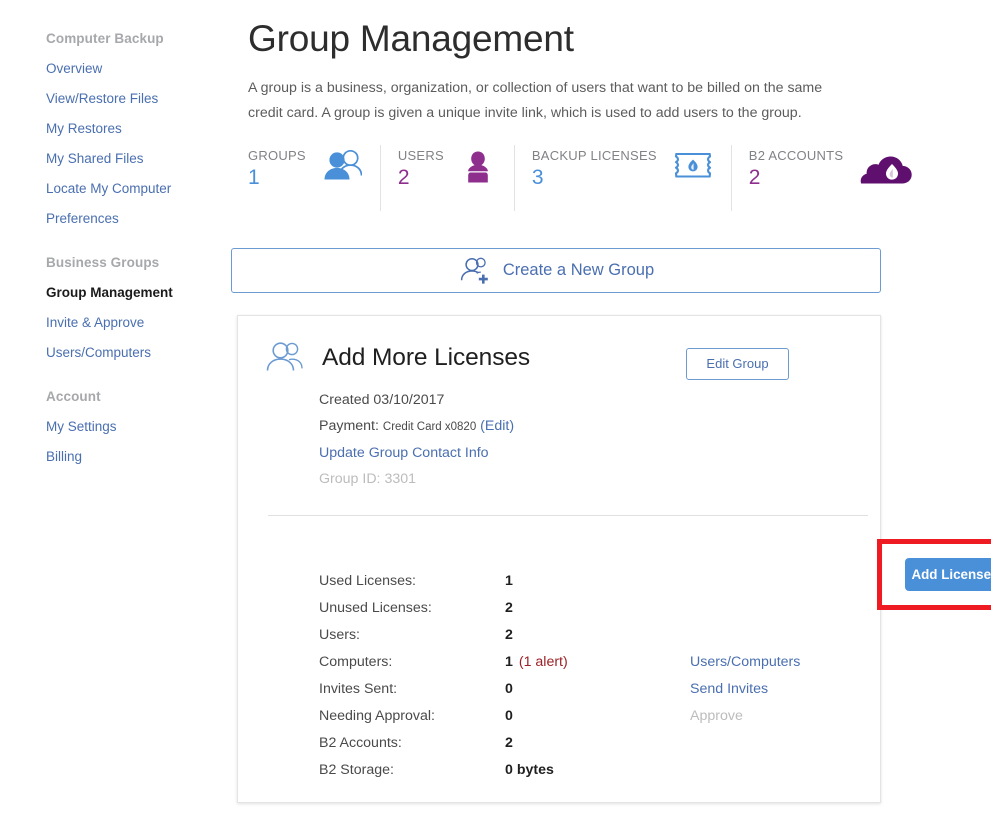 This screenshot has height=828, width=991. I want to click on create-new-group-label: Create a New Group, so click(578, 270).